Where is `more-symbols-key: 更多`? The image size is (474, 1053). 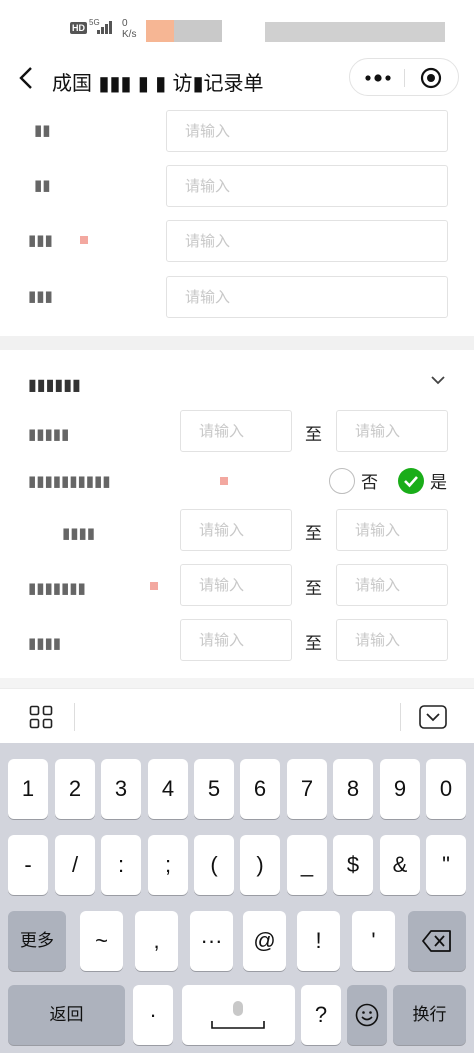 more-symbols-key: 更多 is located at coordinates (37, 941).